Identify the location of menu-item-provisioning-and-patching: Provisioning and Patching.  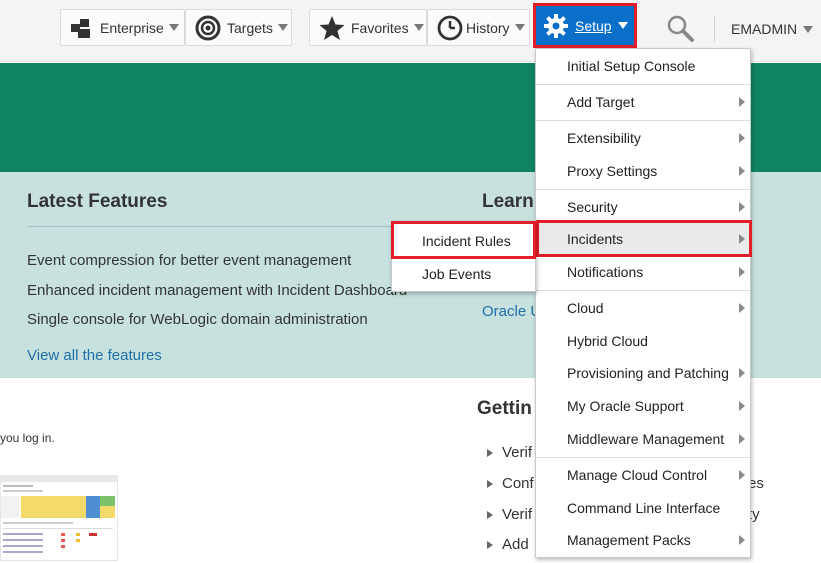
(643, 373).